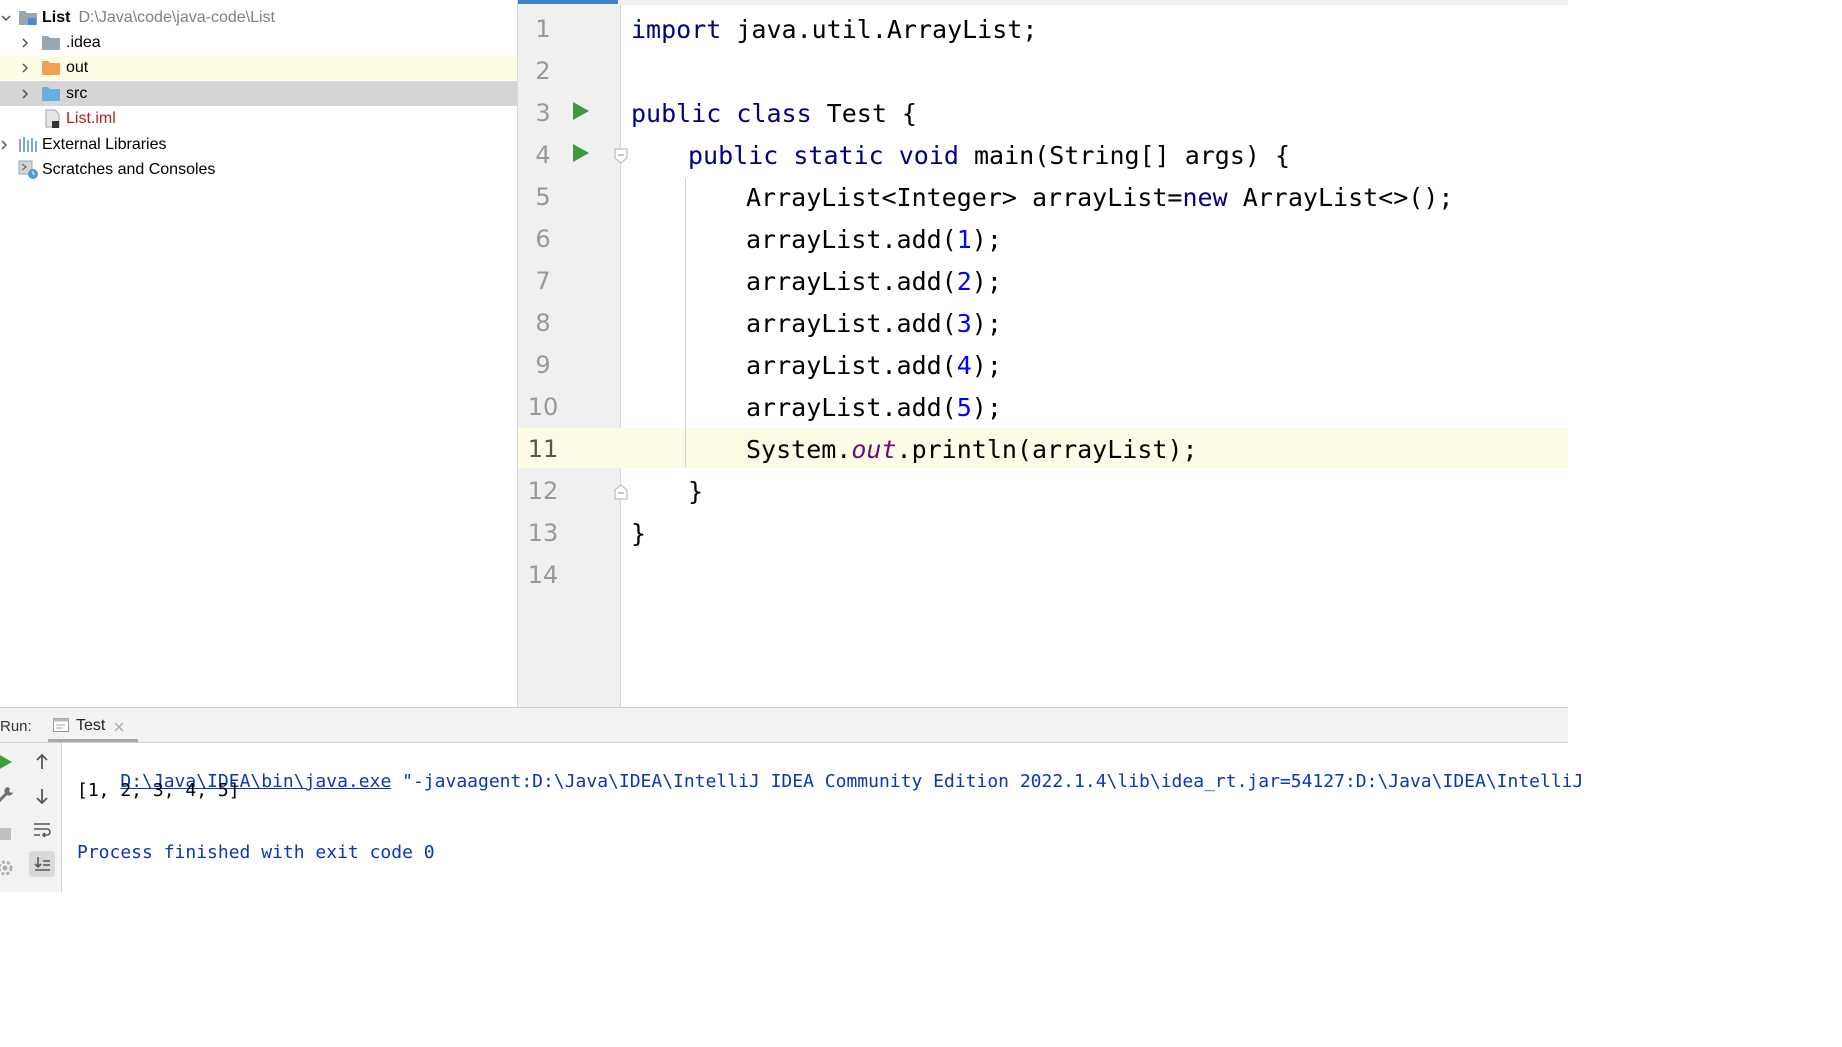  Describe the element at coordinates (1047, 449) in the screenshot. I see `code-text: .println(arrayList);` at that location.